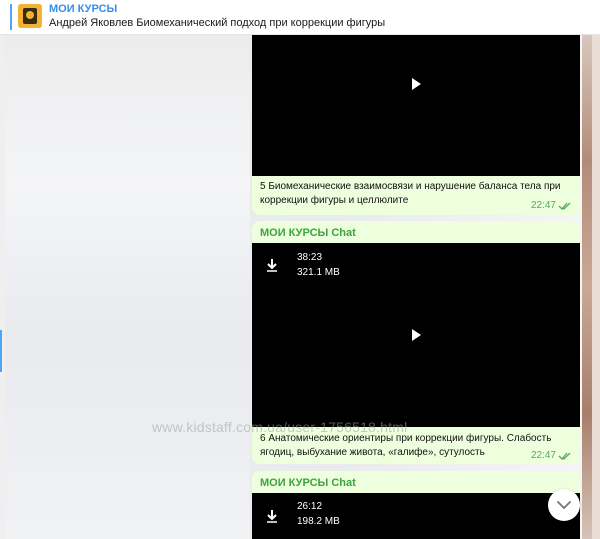 This screenshot has width=600, height=539. Describe the element at coordinates (11, 17) in the screenshot. I see `pinned-indicator` at that location.